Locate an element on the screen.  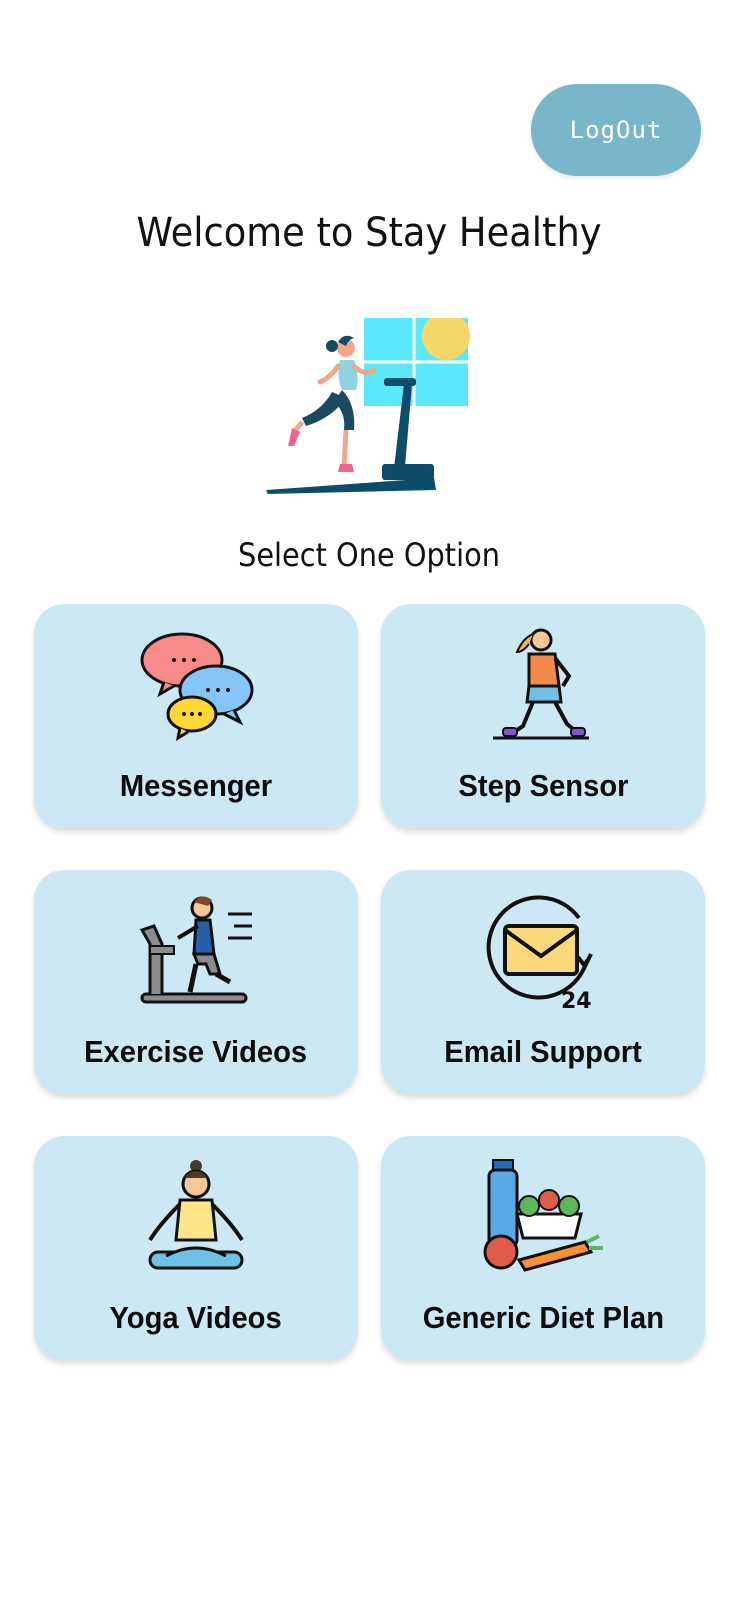
treadmill-runner-icon is located at coordinates (368, 406).